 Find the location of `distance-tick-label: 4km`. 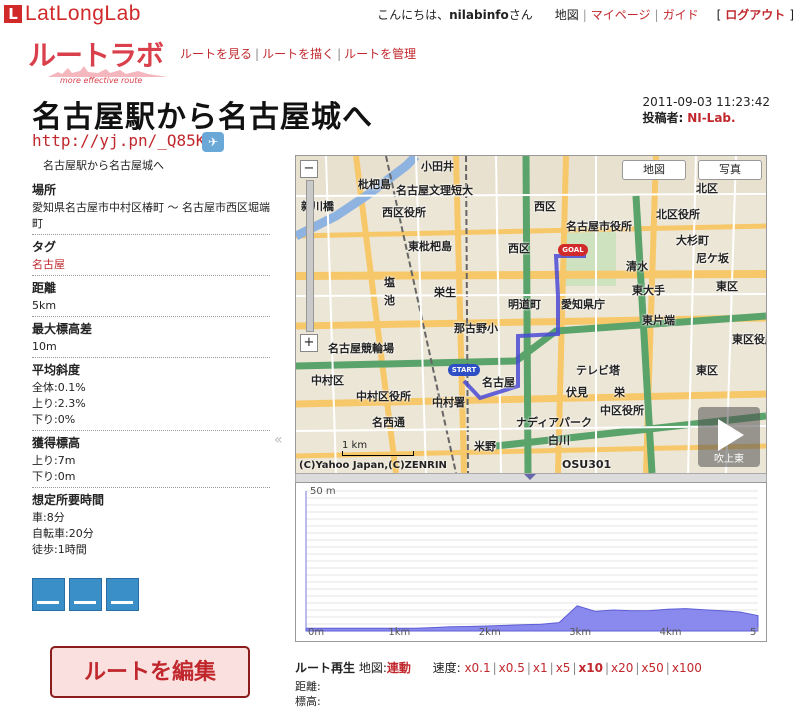

distance-tick-label: 4km is located at coordinates (670, 632).